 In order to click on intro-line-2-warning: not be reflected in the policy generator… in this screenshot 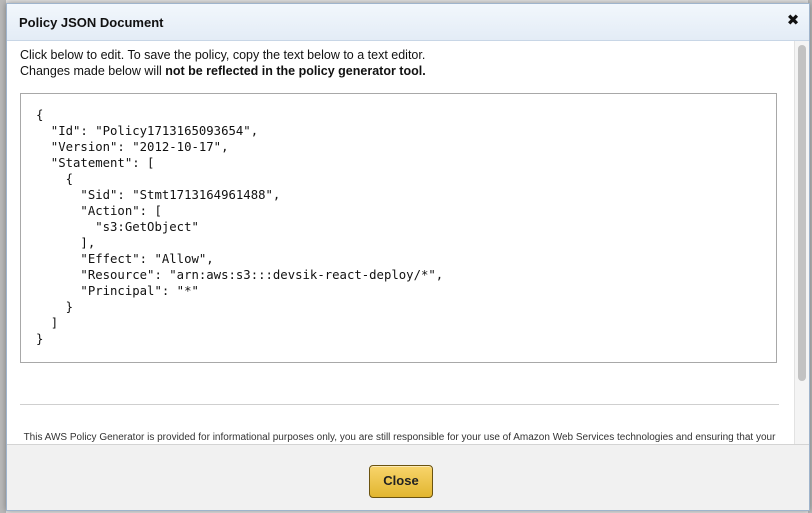, I will do `click(295, 71)`.